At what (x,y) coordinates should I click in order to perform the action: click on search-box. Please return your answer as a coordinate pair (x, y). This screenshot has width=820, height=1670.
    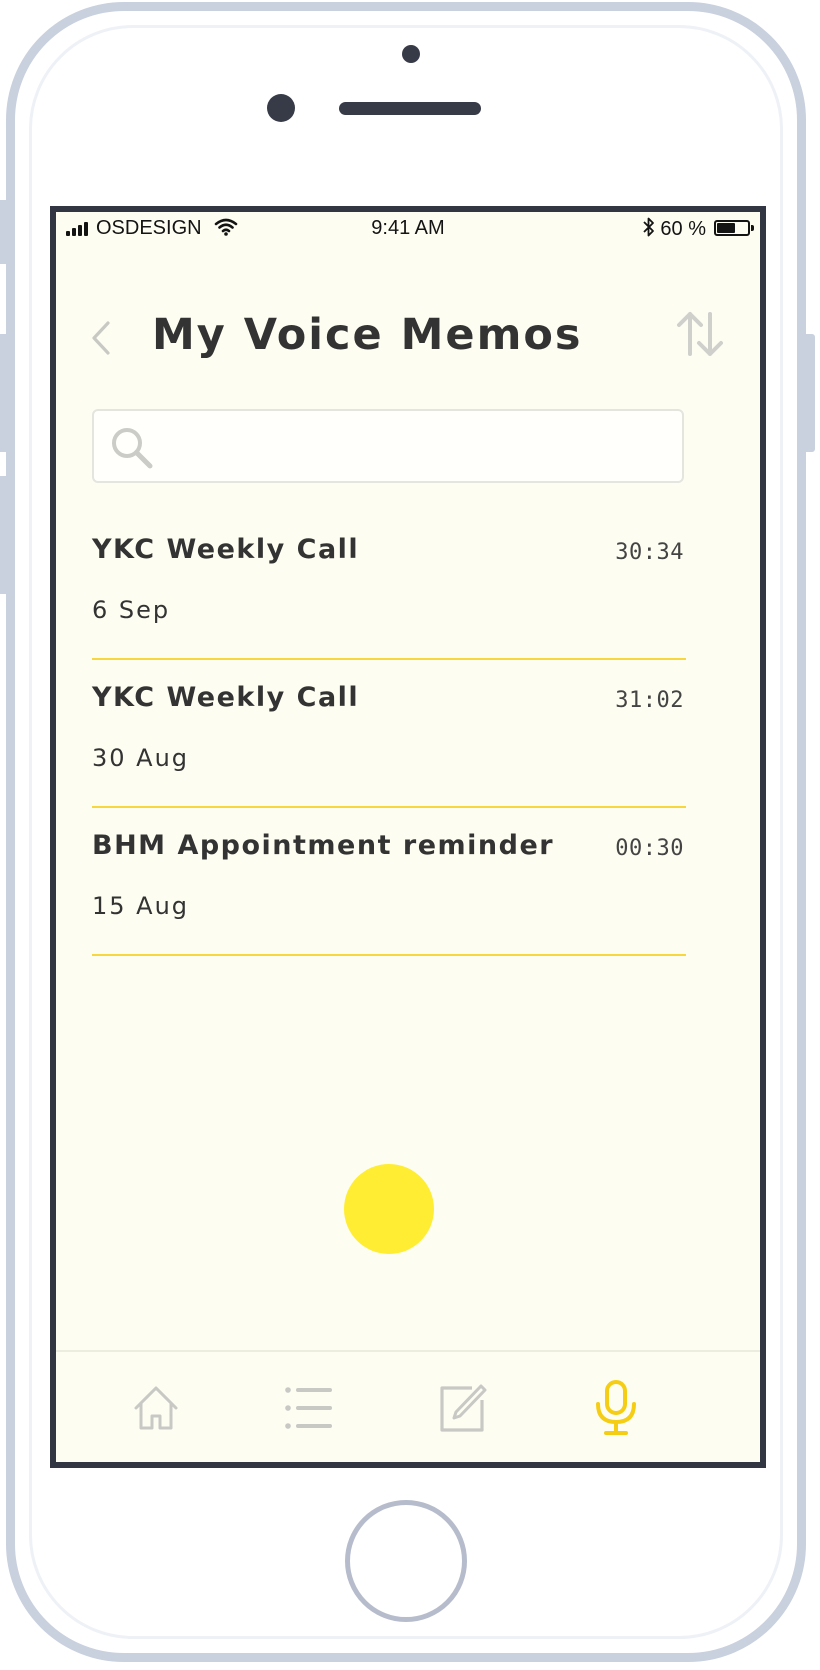
    Looking at the image, I should click on (388, 446).